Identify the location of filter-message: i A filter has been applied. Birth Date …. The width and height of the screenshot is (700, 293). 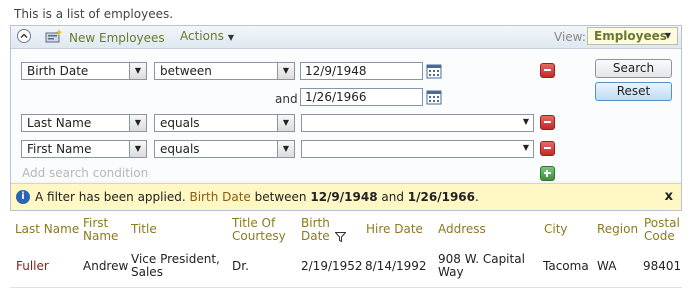
(346, 196).